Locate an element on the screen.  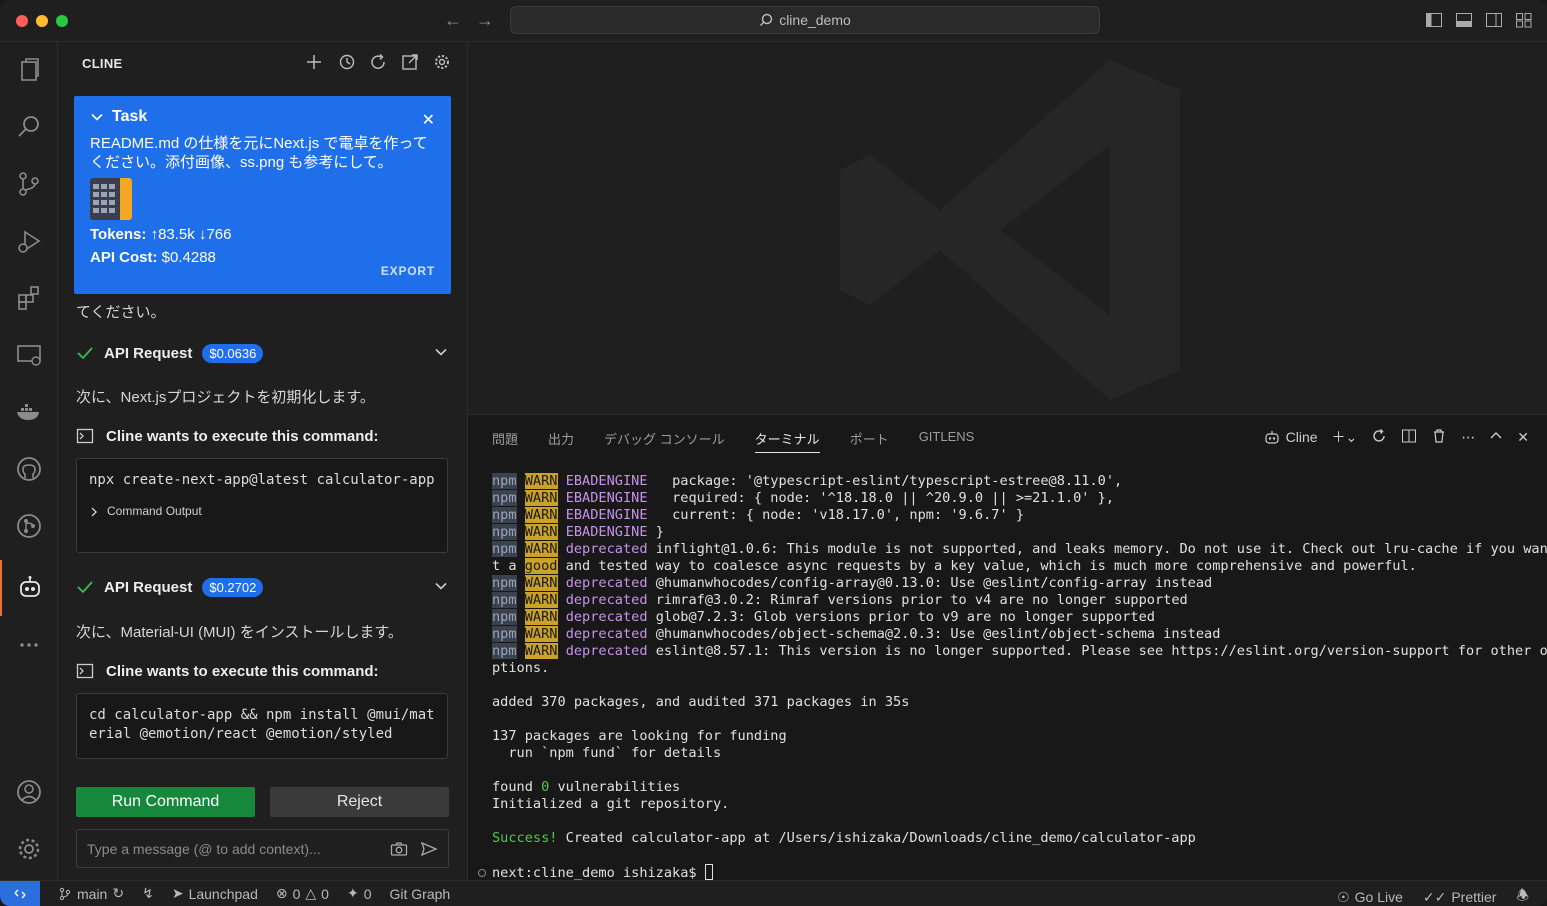
remote-indicator-icon is located at coordinates (20, 893).